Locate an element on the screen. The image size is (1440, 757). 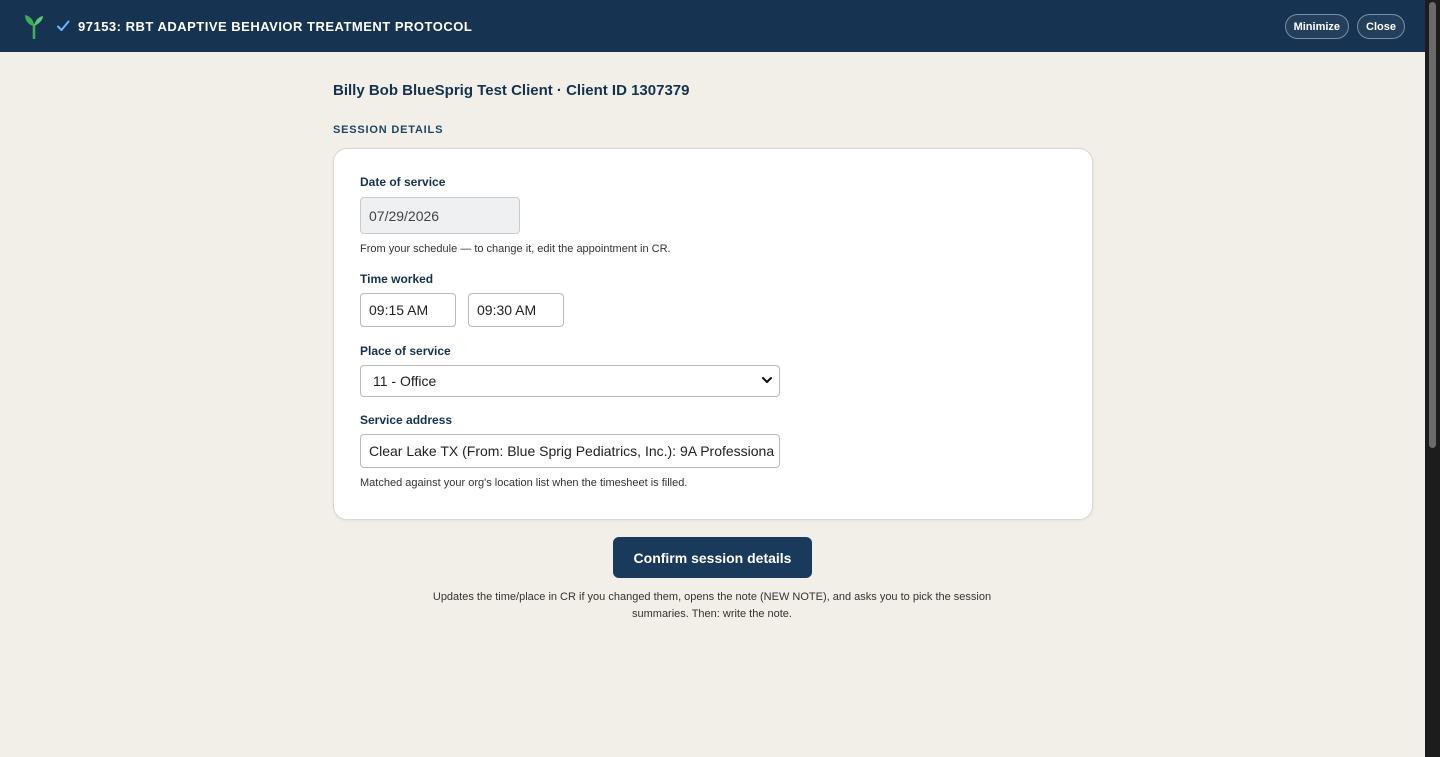
scrollbar-thumb is located at coordinates (1432, 225).